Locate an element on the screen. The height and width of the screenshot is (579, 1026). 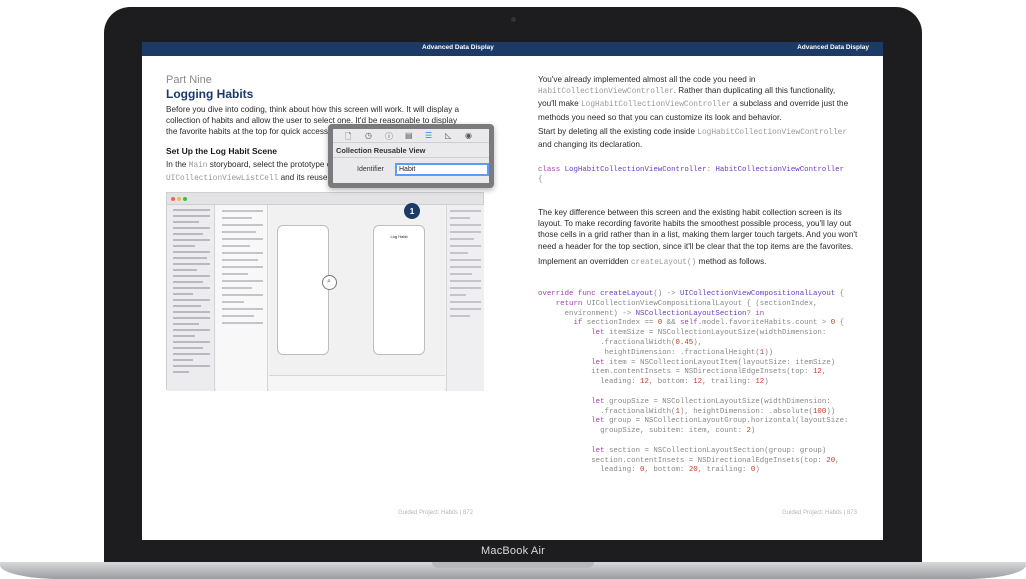
body-text: method as follows. is located at coordinates (731, 261).